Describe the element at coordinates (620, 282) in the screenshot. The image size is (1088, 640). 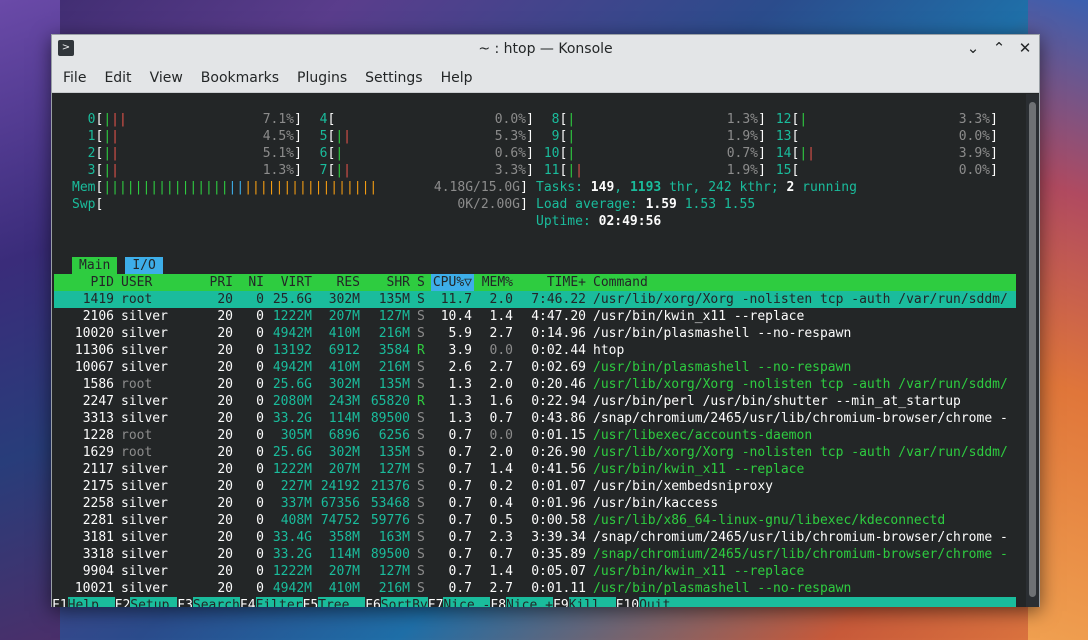
I see `col-command: Command` at that location.